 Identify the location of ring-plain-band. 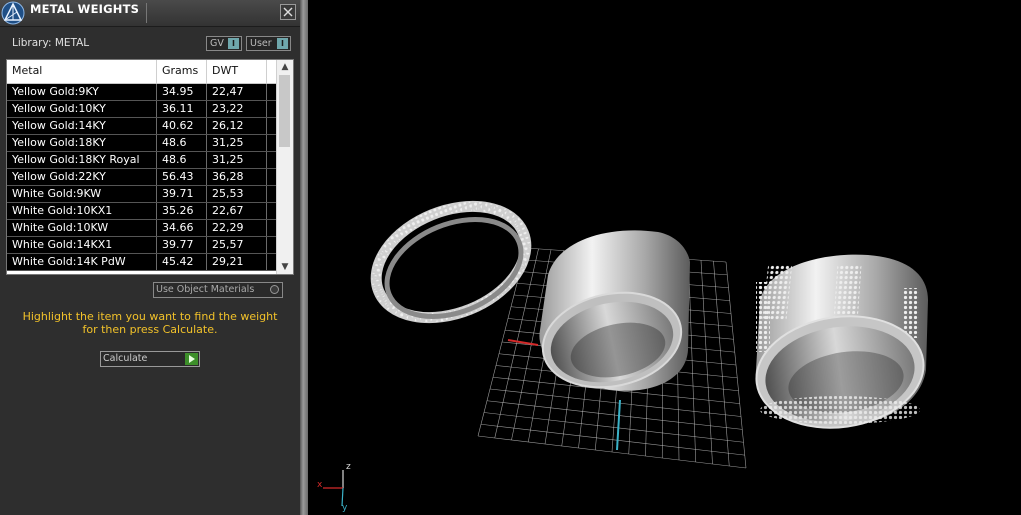
(614, 310).